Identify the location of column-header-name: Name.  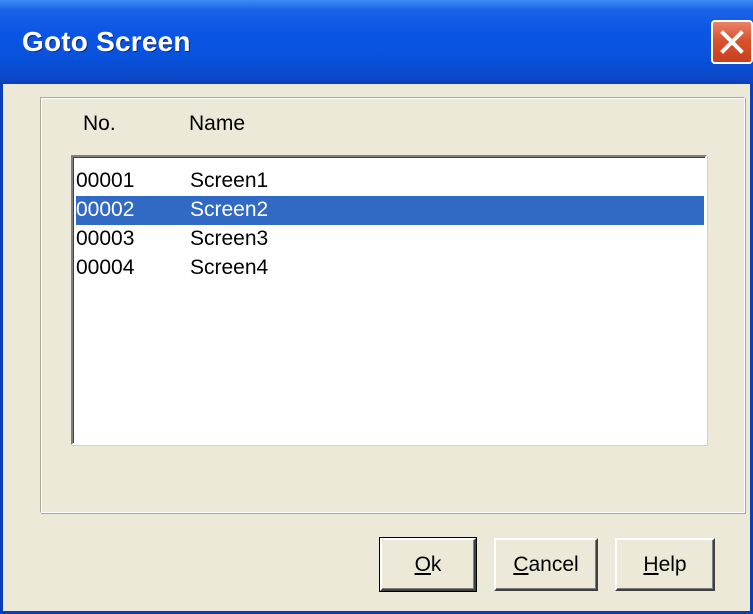
(217, 123).